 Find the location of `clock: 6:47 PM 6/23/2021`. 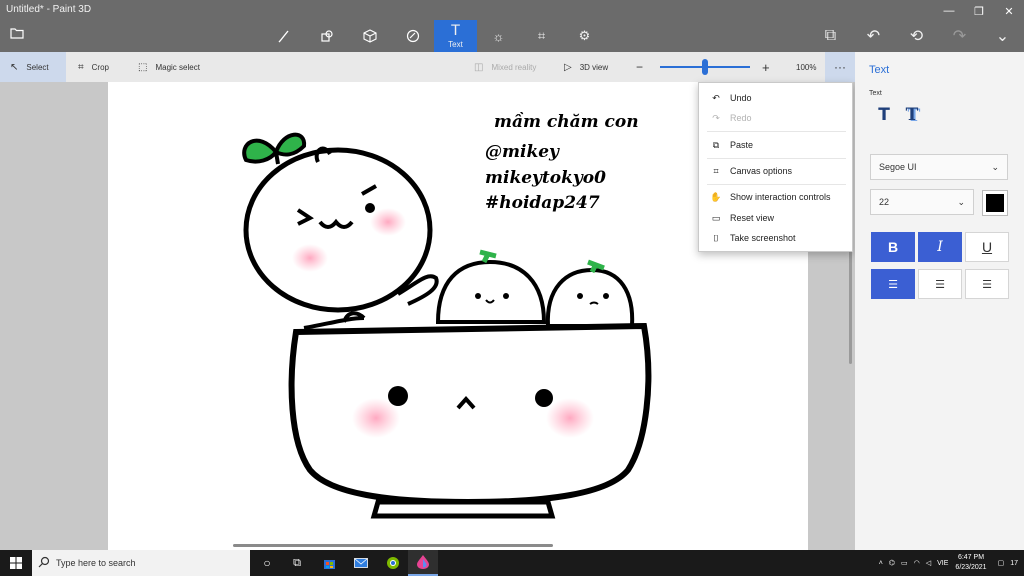

clock: 6:47 PM 6/23/2021 is located at coordinates (970, 563).